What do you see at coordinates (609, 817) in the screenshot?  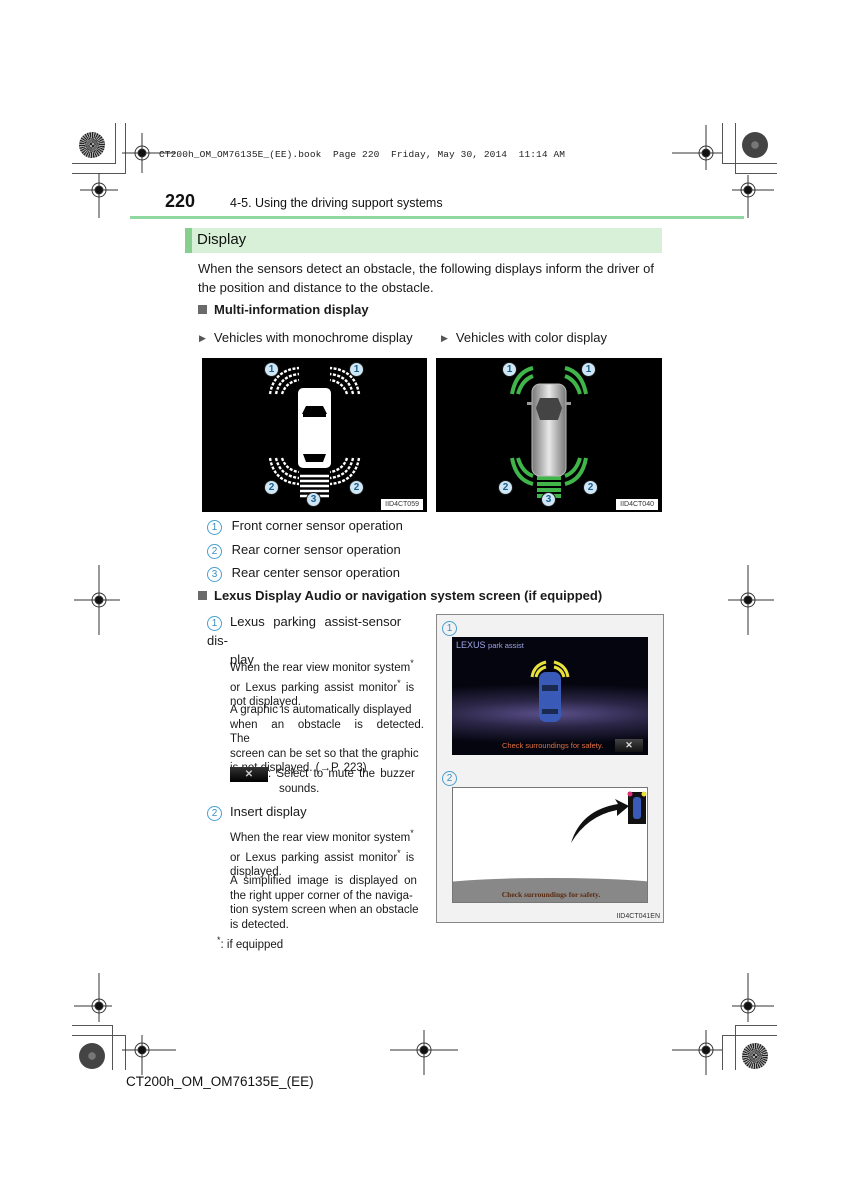 I see `insert-display-graphic` at bounding box center [609, 817].